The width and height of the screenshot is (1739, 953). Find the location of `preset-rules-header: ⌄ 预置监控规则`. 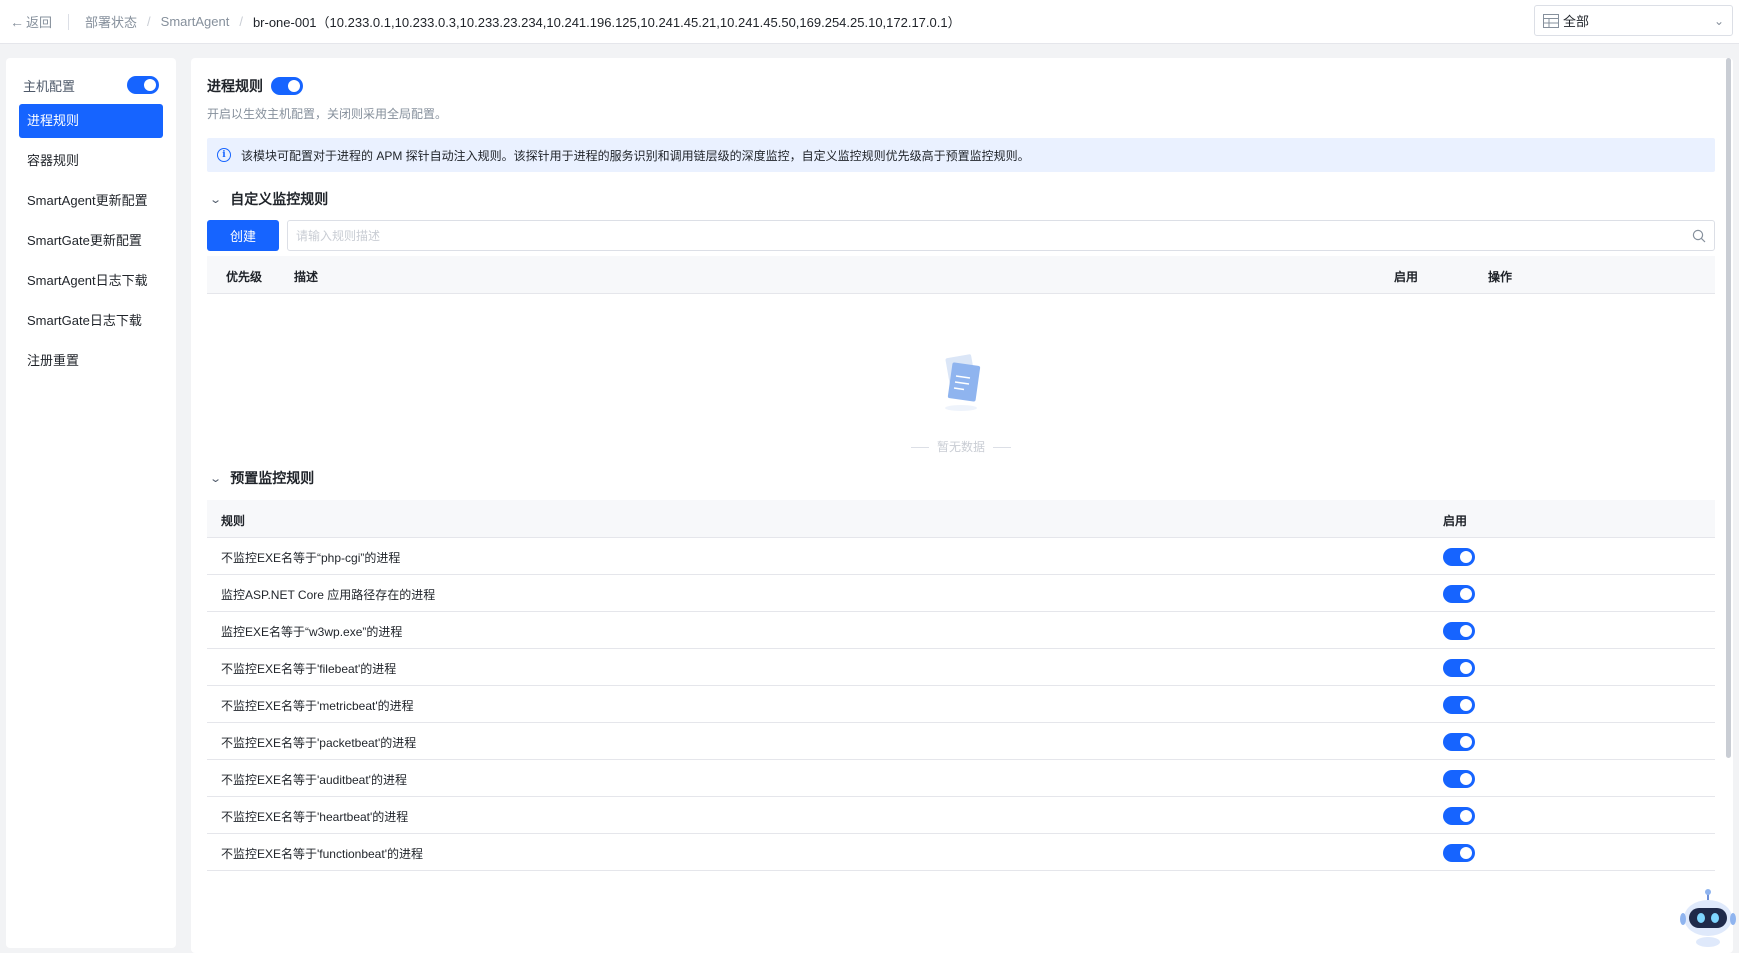

preset-rules-header: ⌄ 预置监控规则 is located at coordinates (260, 478).